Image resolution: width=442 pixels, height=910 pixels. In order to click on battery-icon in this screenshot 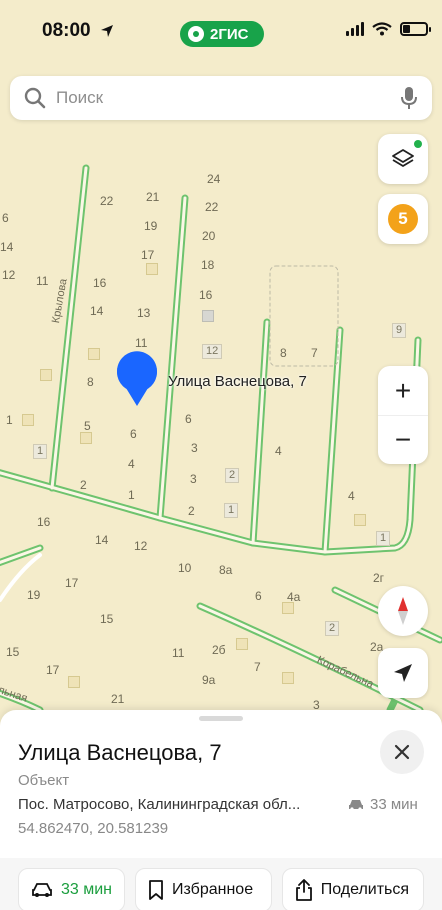, I will do `click(415, 29)`.